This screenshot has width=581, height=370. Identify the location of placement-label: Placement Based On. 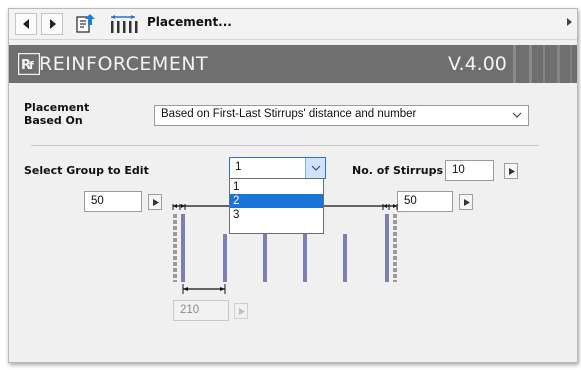
(56, 114).